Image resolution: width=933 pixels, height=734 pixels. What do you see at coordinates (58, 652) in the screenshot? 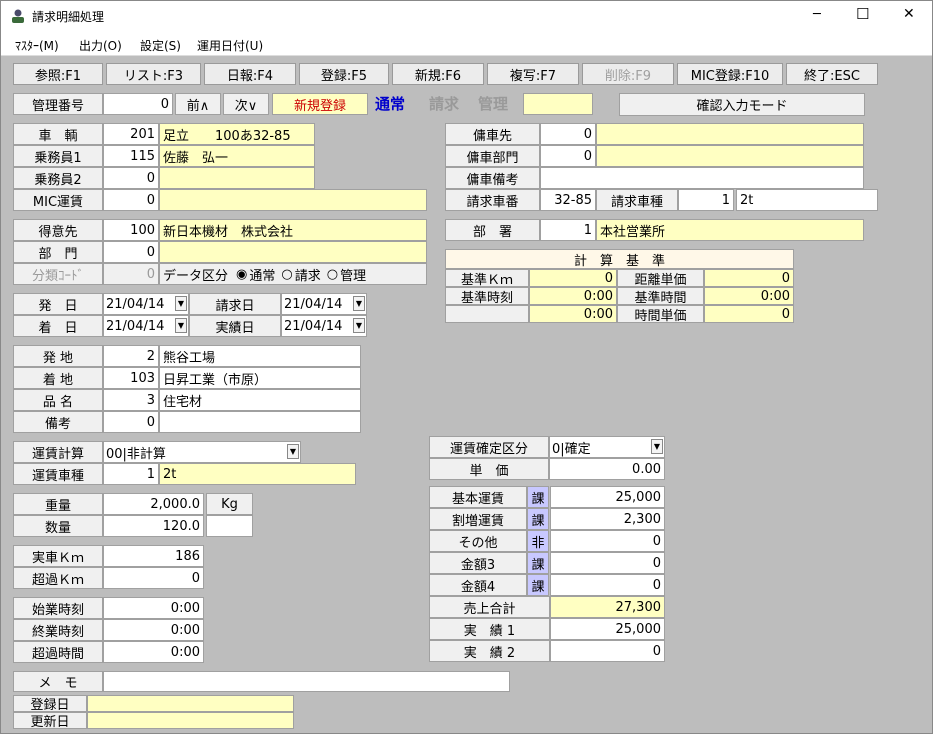
I see `choka-jikan-label: 超過時間` at bounding box center [58, 652].